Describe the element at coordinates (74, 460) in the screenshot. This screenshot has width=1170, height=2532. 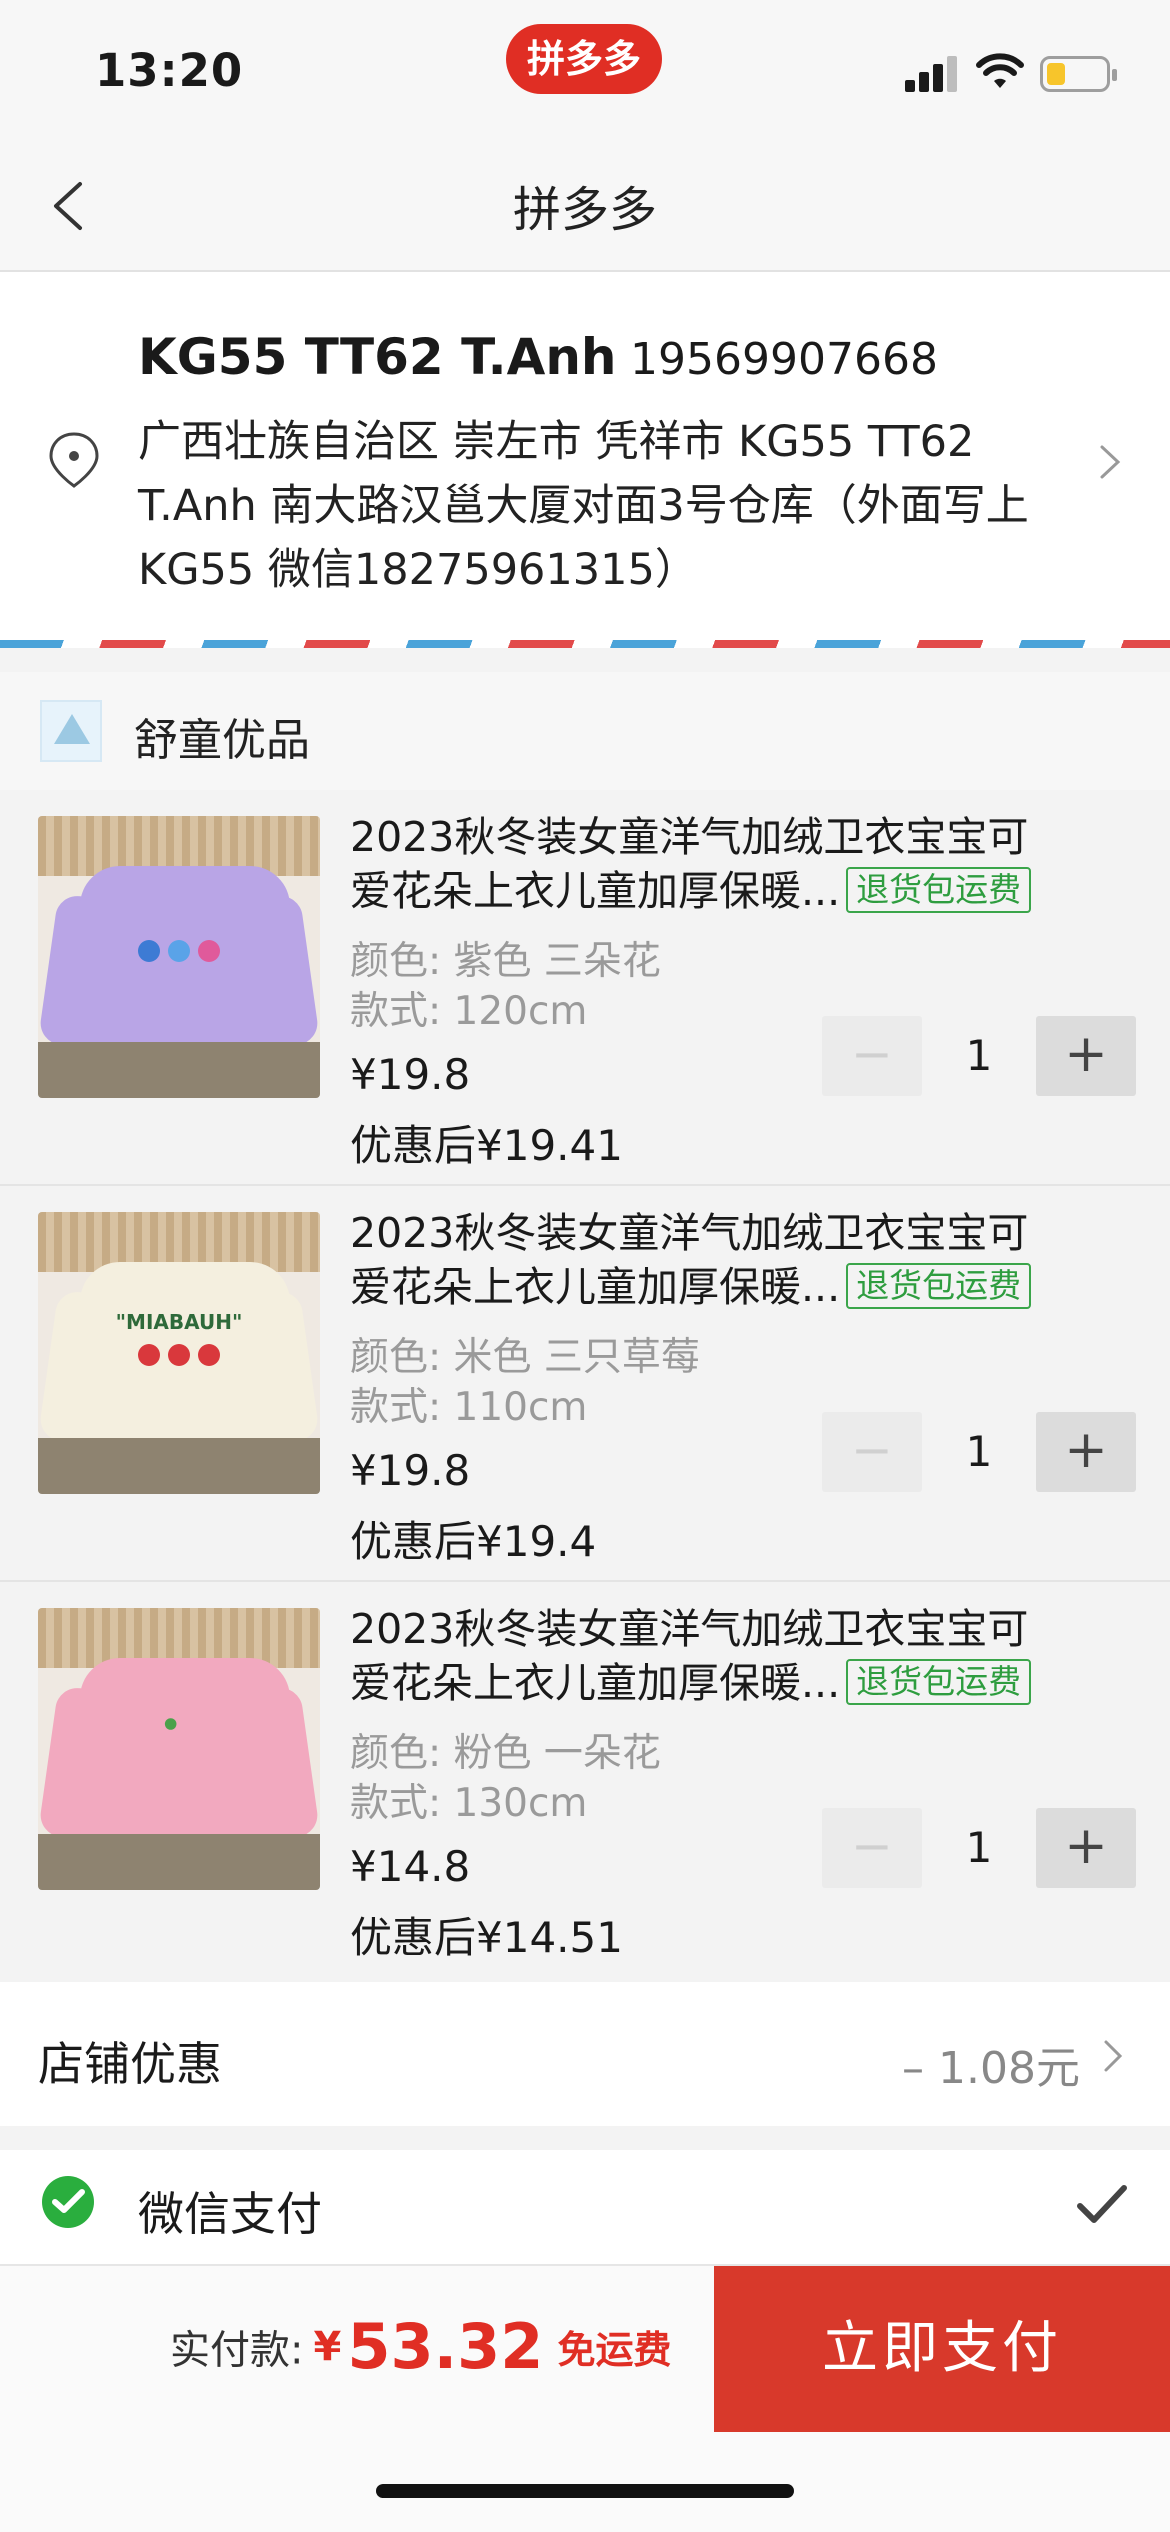
I see `location-pin-icon` at that location.